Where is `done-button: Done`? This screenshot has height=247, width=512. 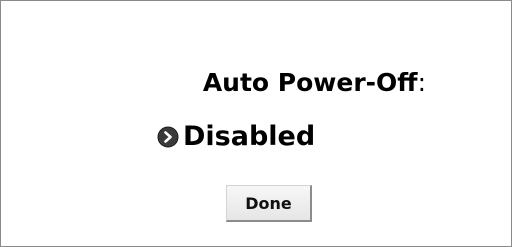
done-button: Done is located at coordinates (269, 203).